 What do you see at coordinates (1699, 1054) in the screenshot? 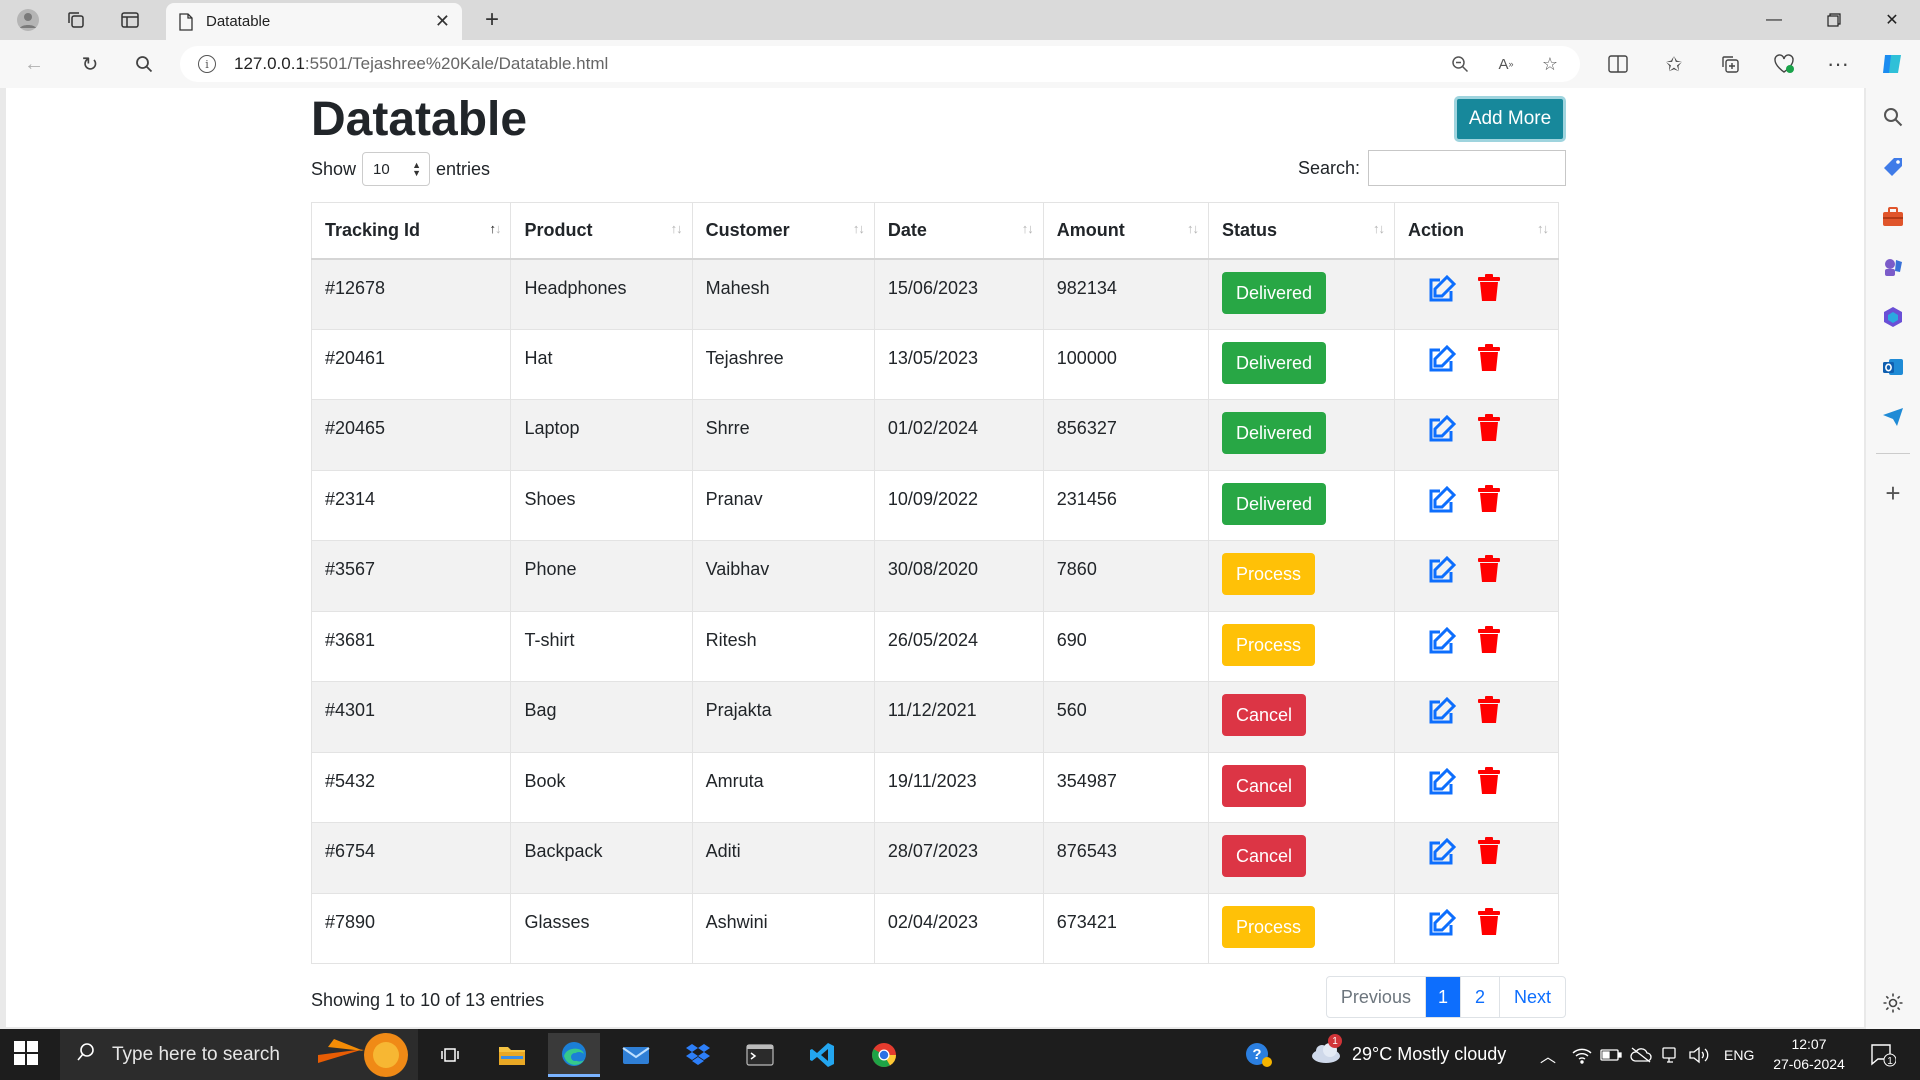
I see `volume-icon` at bounding box center [1699, 1054].